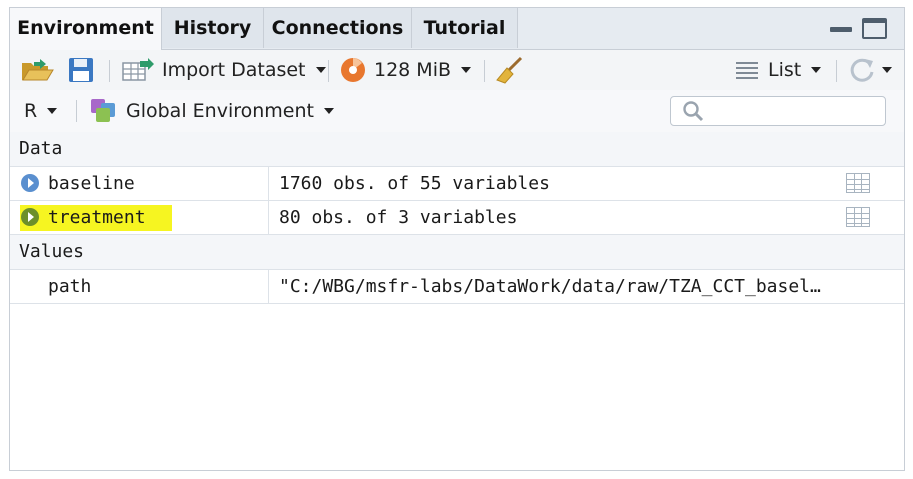 This screenshot has width=913, height=479. What do you see at coordinates (862, 70) in the screenshot?
I see `refresh-icon` at bounding box center [862, 70].